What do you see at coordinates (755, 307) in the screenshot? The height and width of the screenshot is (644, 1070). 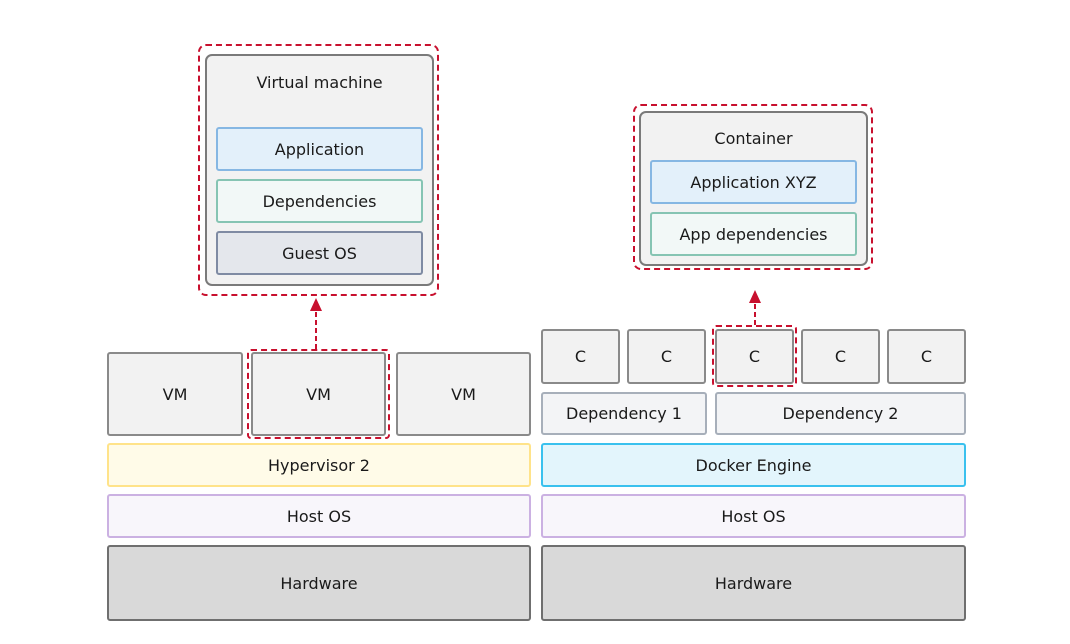 I see `container-expand-arrow` at bounding box center [755, 307].